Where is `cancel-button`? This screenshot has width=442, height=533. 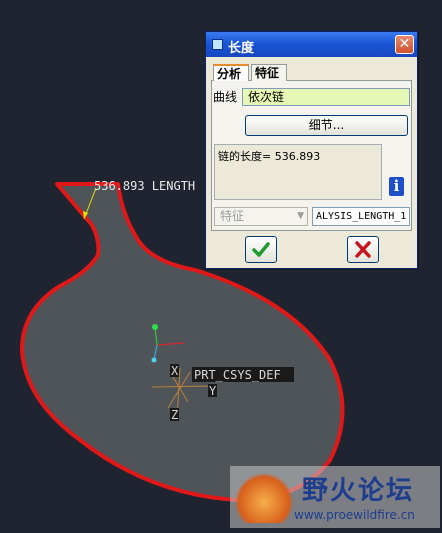
cancel-button is located at coordinates (363, 249).